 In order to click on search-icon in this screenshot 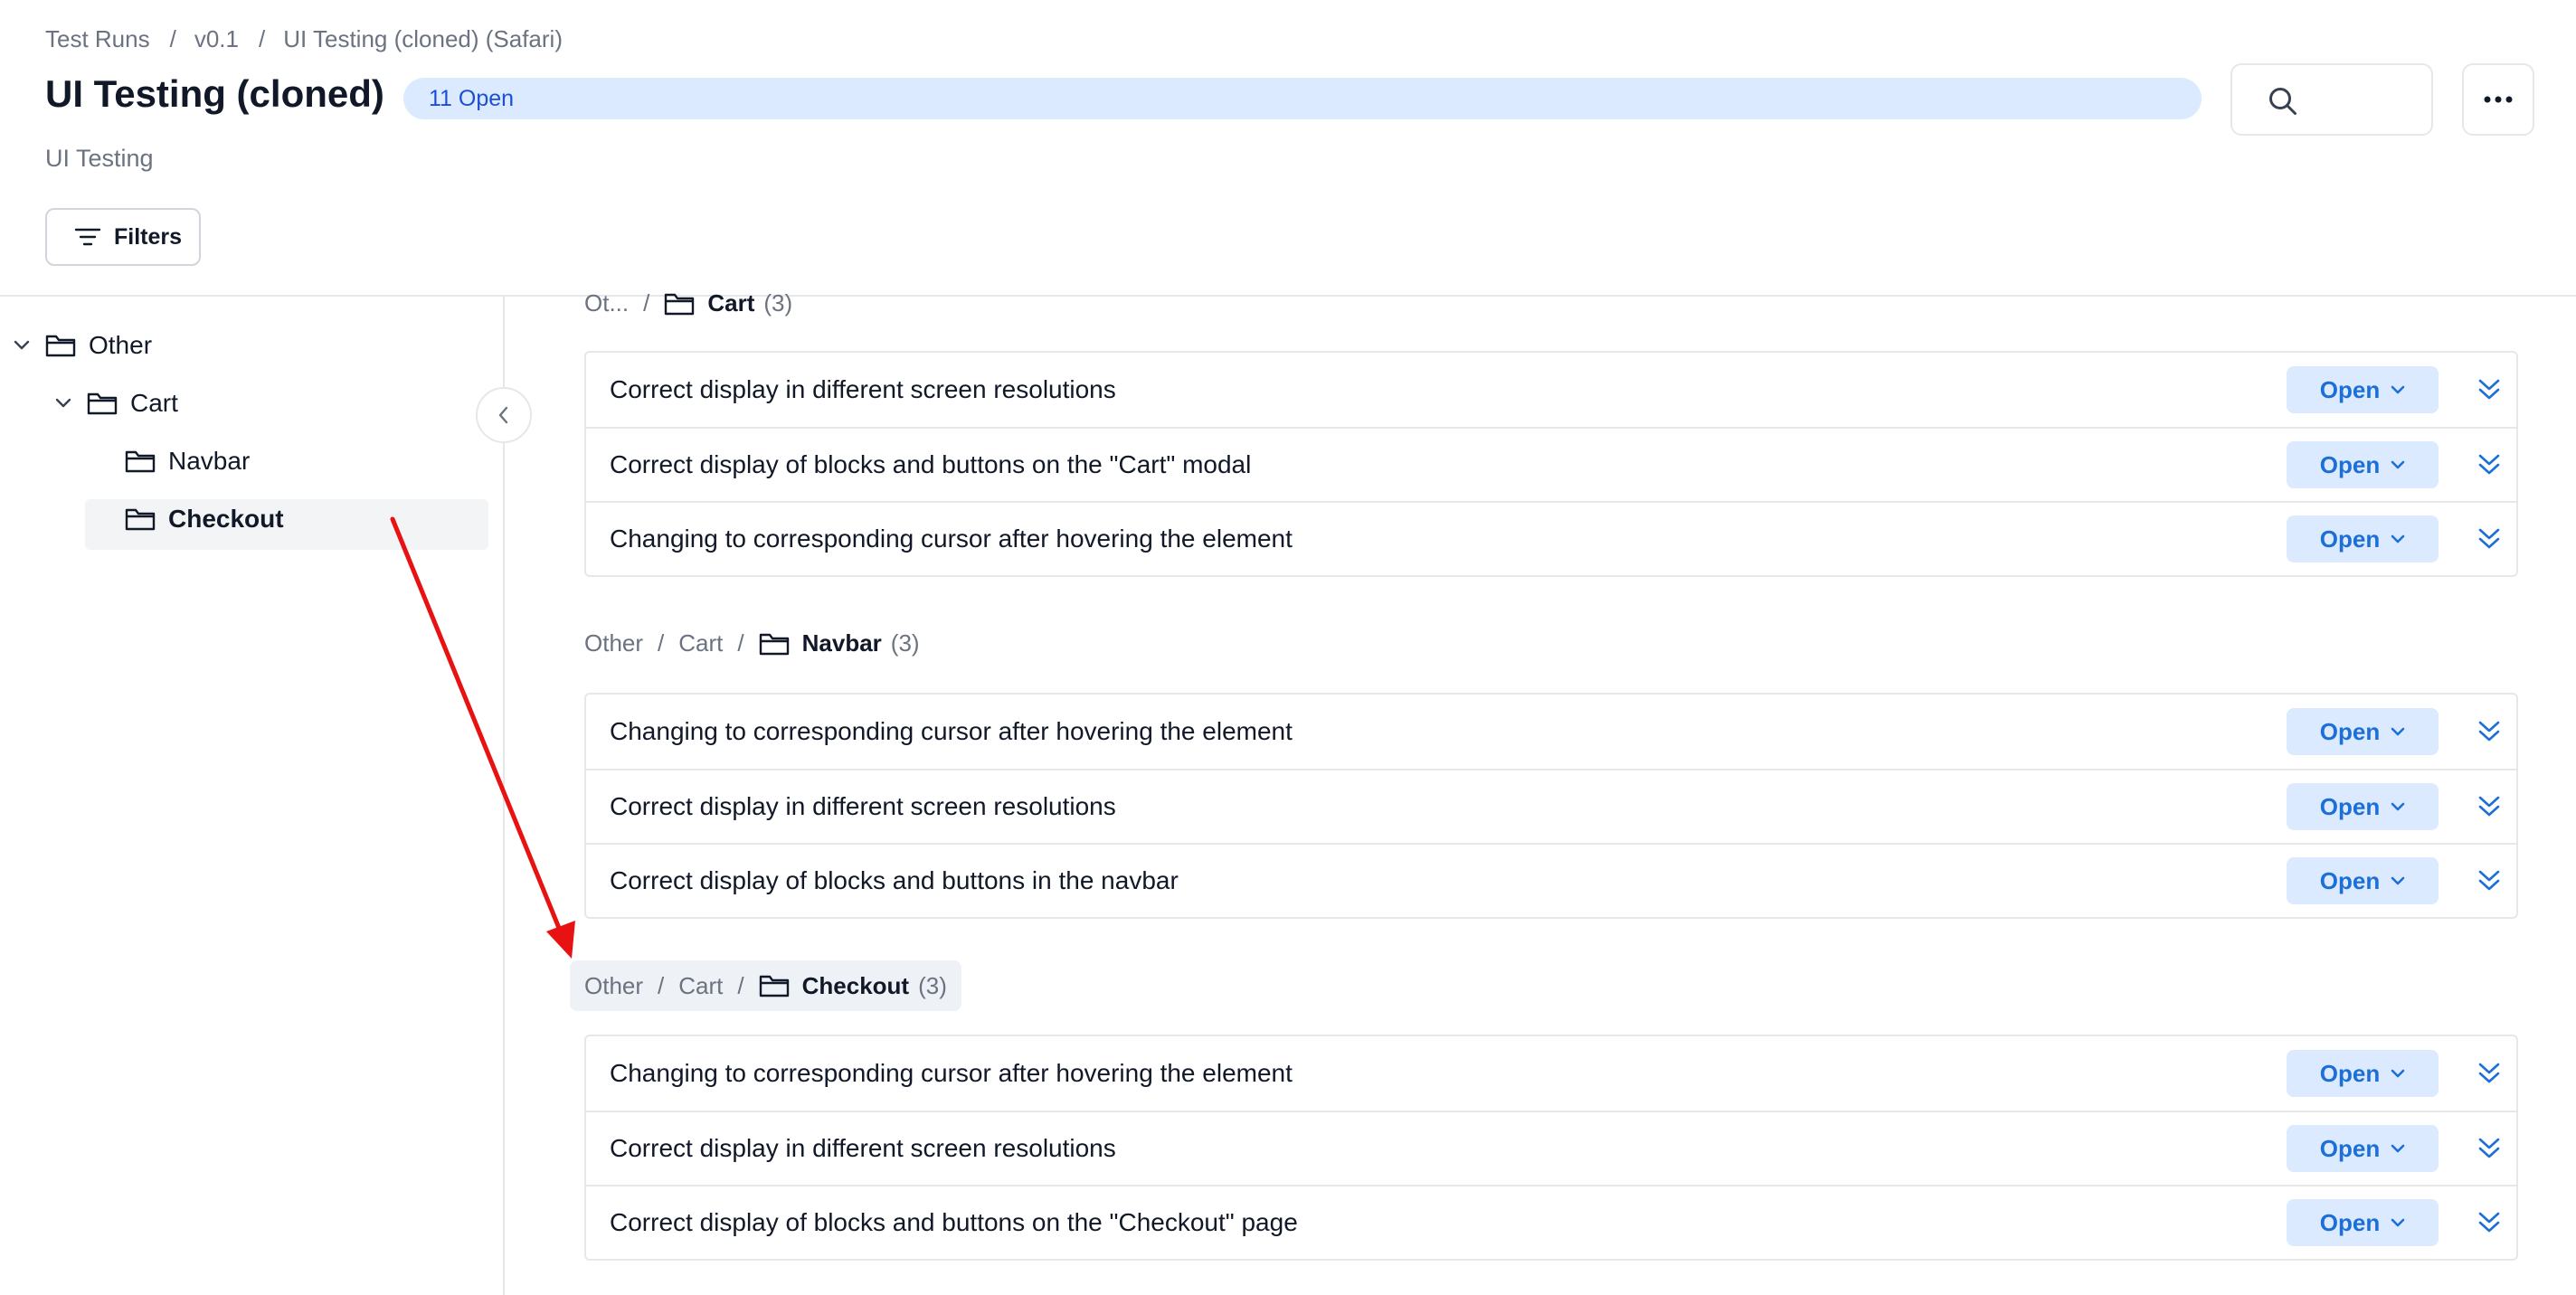, I will do `click(2283, 101)`.